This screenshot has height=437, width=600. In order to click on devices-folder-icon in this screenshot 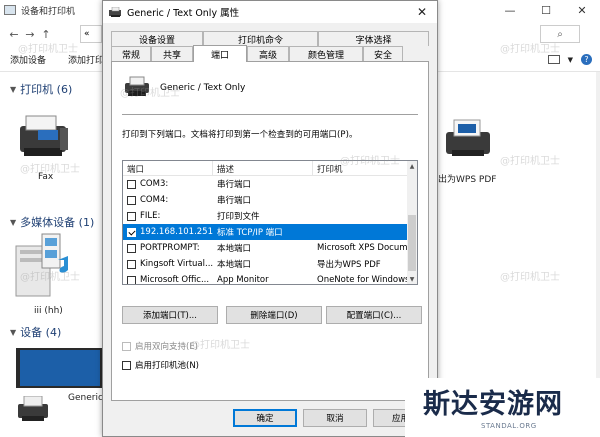, I will do `click(10, 10)`.